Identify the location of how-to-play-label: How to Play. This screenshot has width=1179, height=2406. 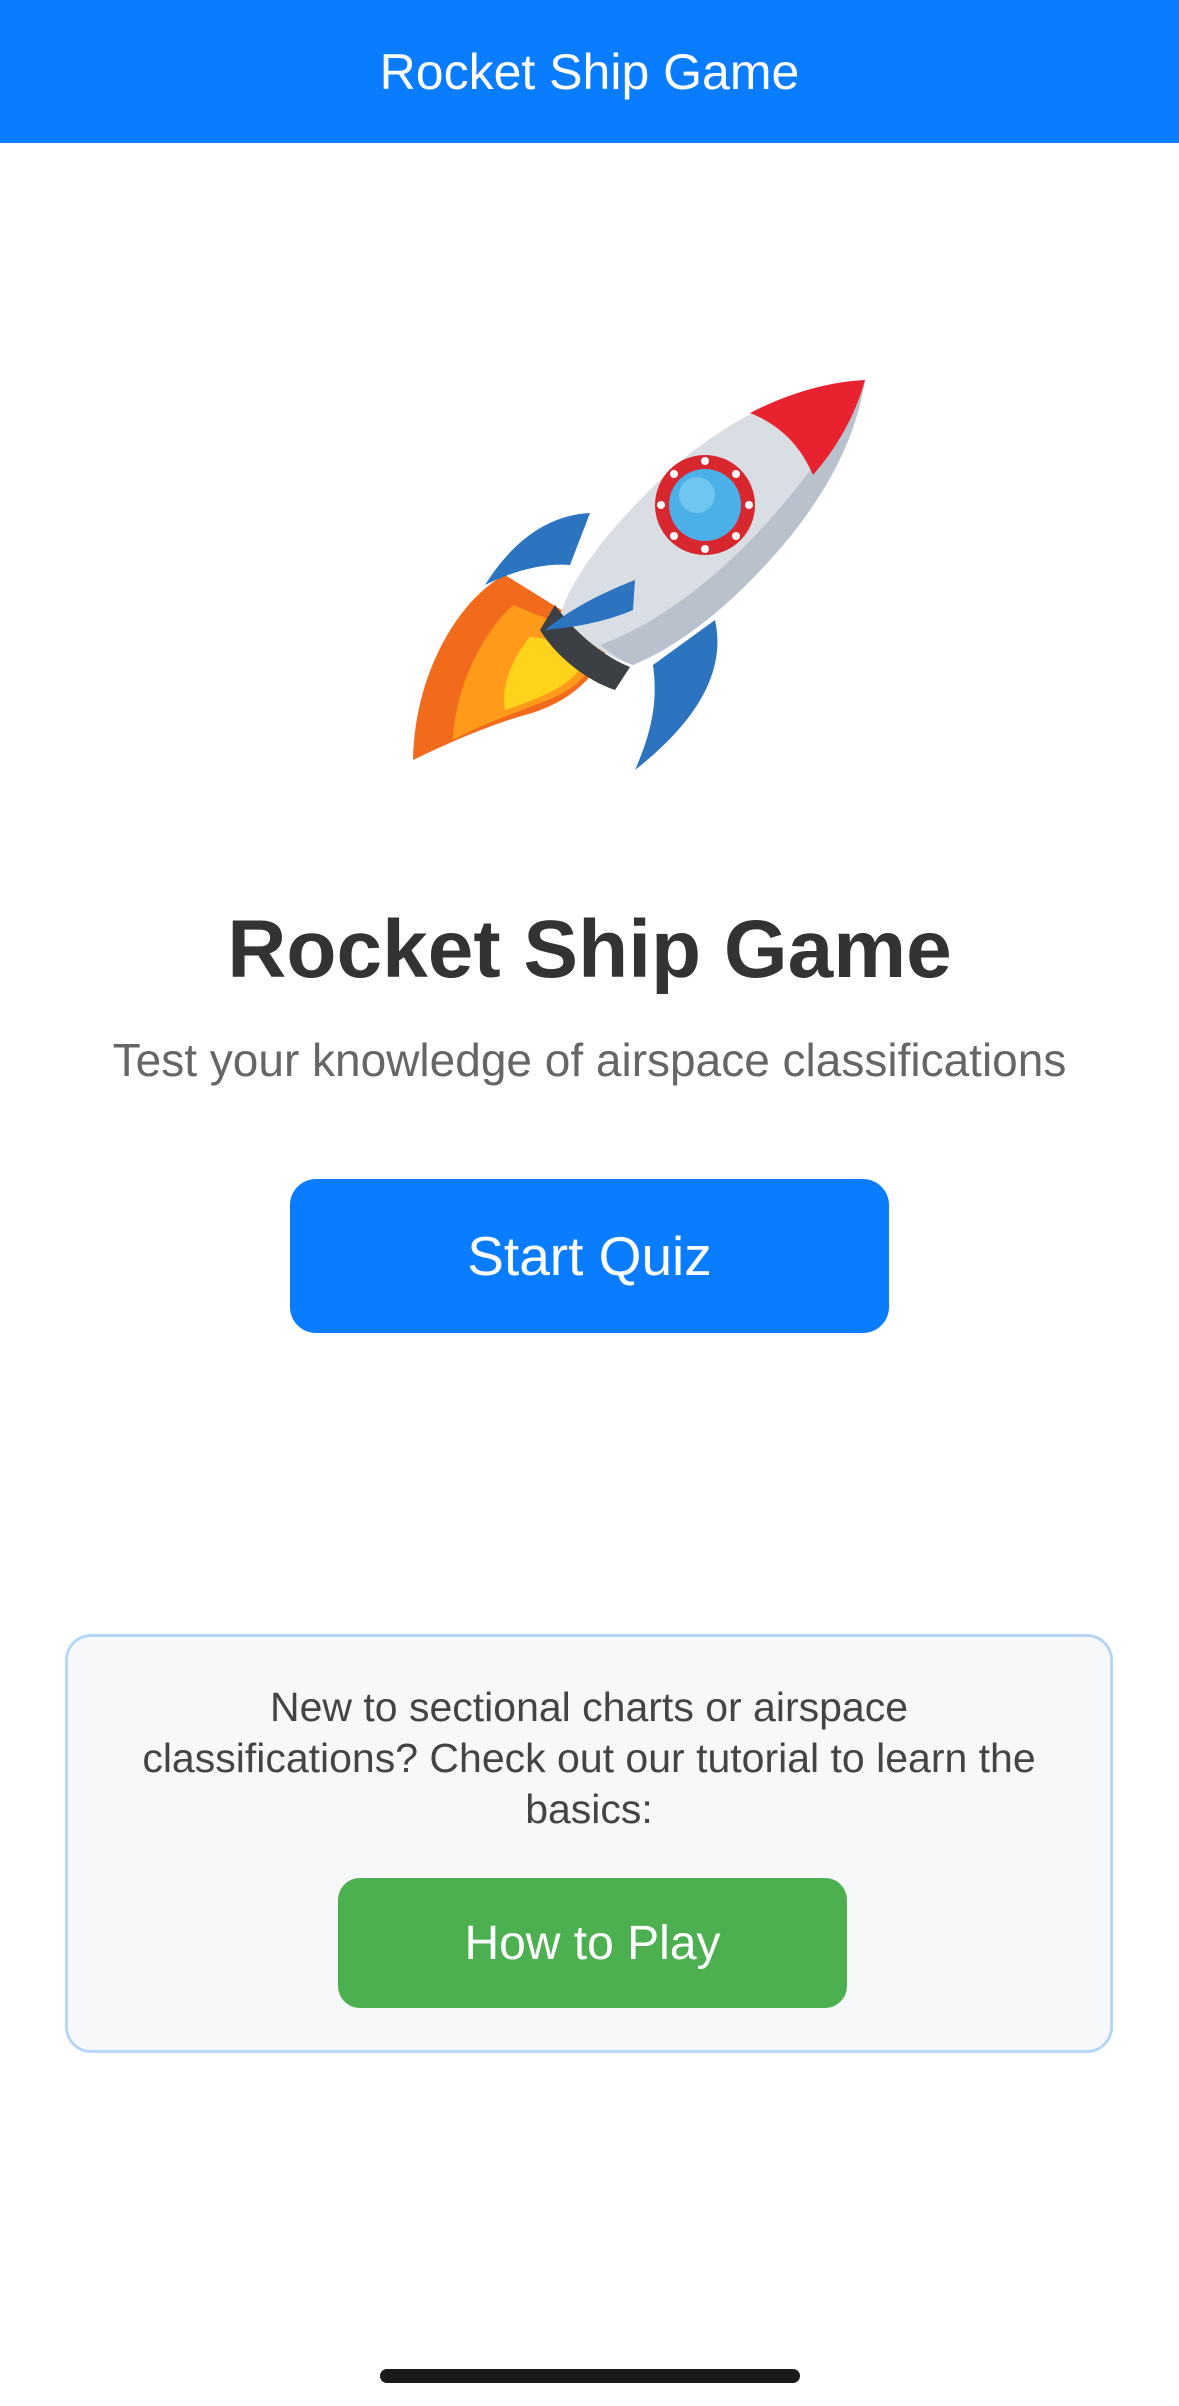
(592, 1943).